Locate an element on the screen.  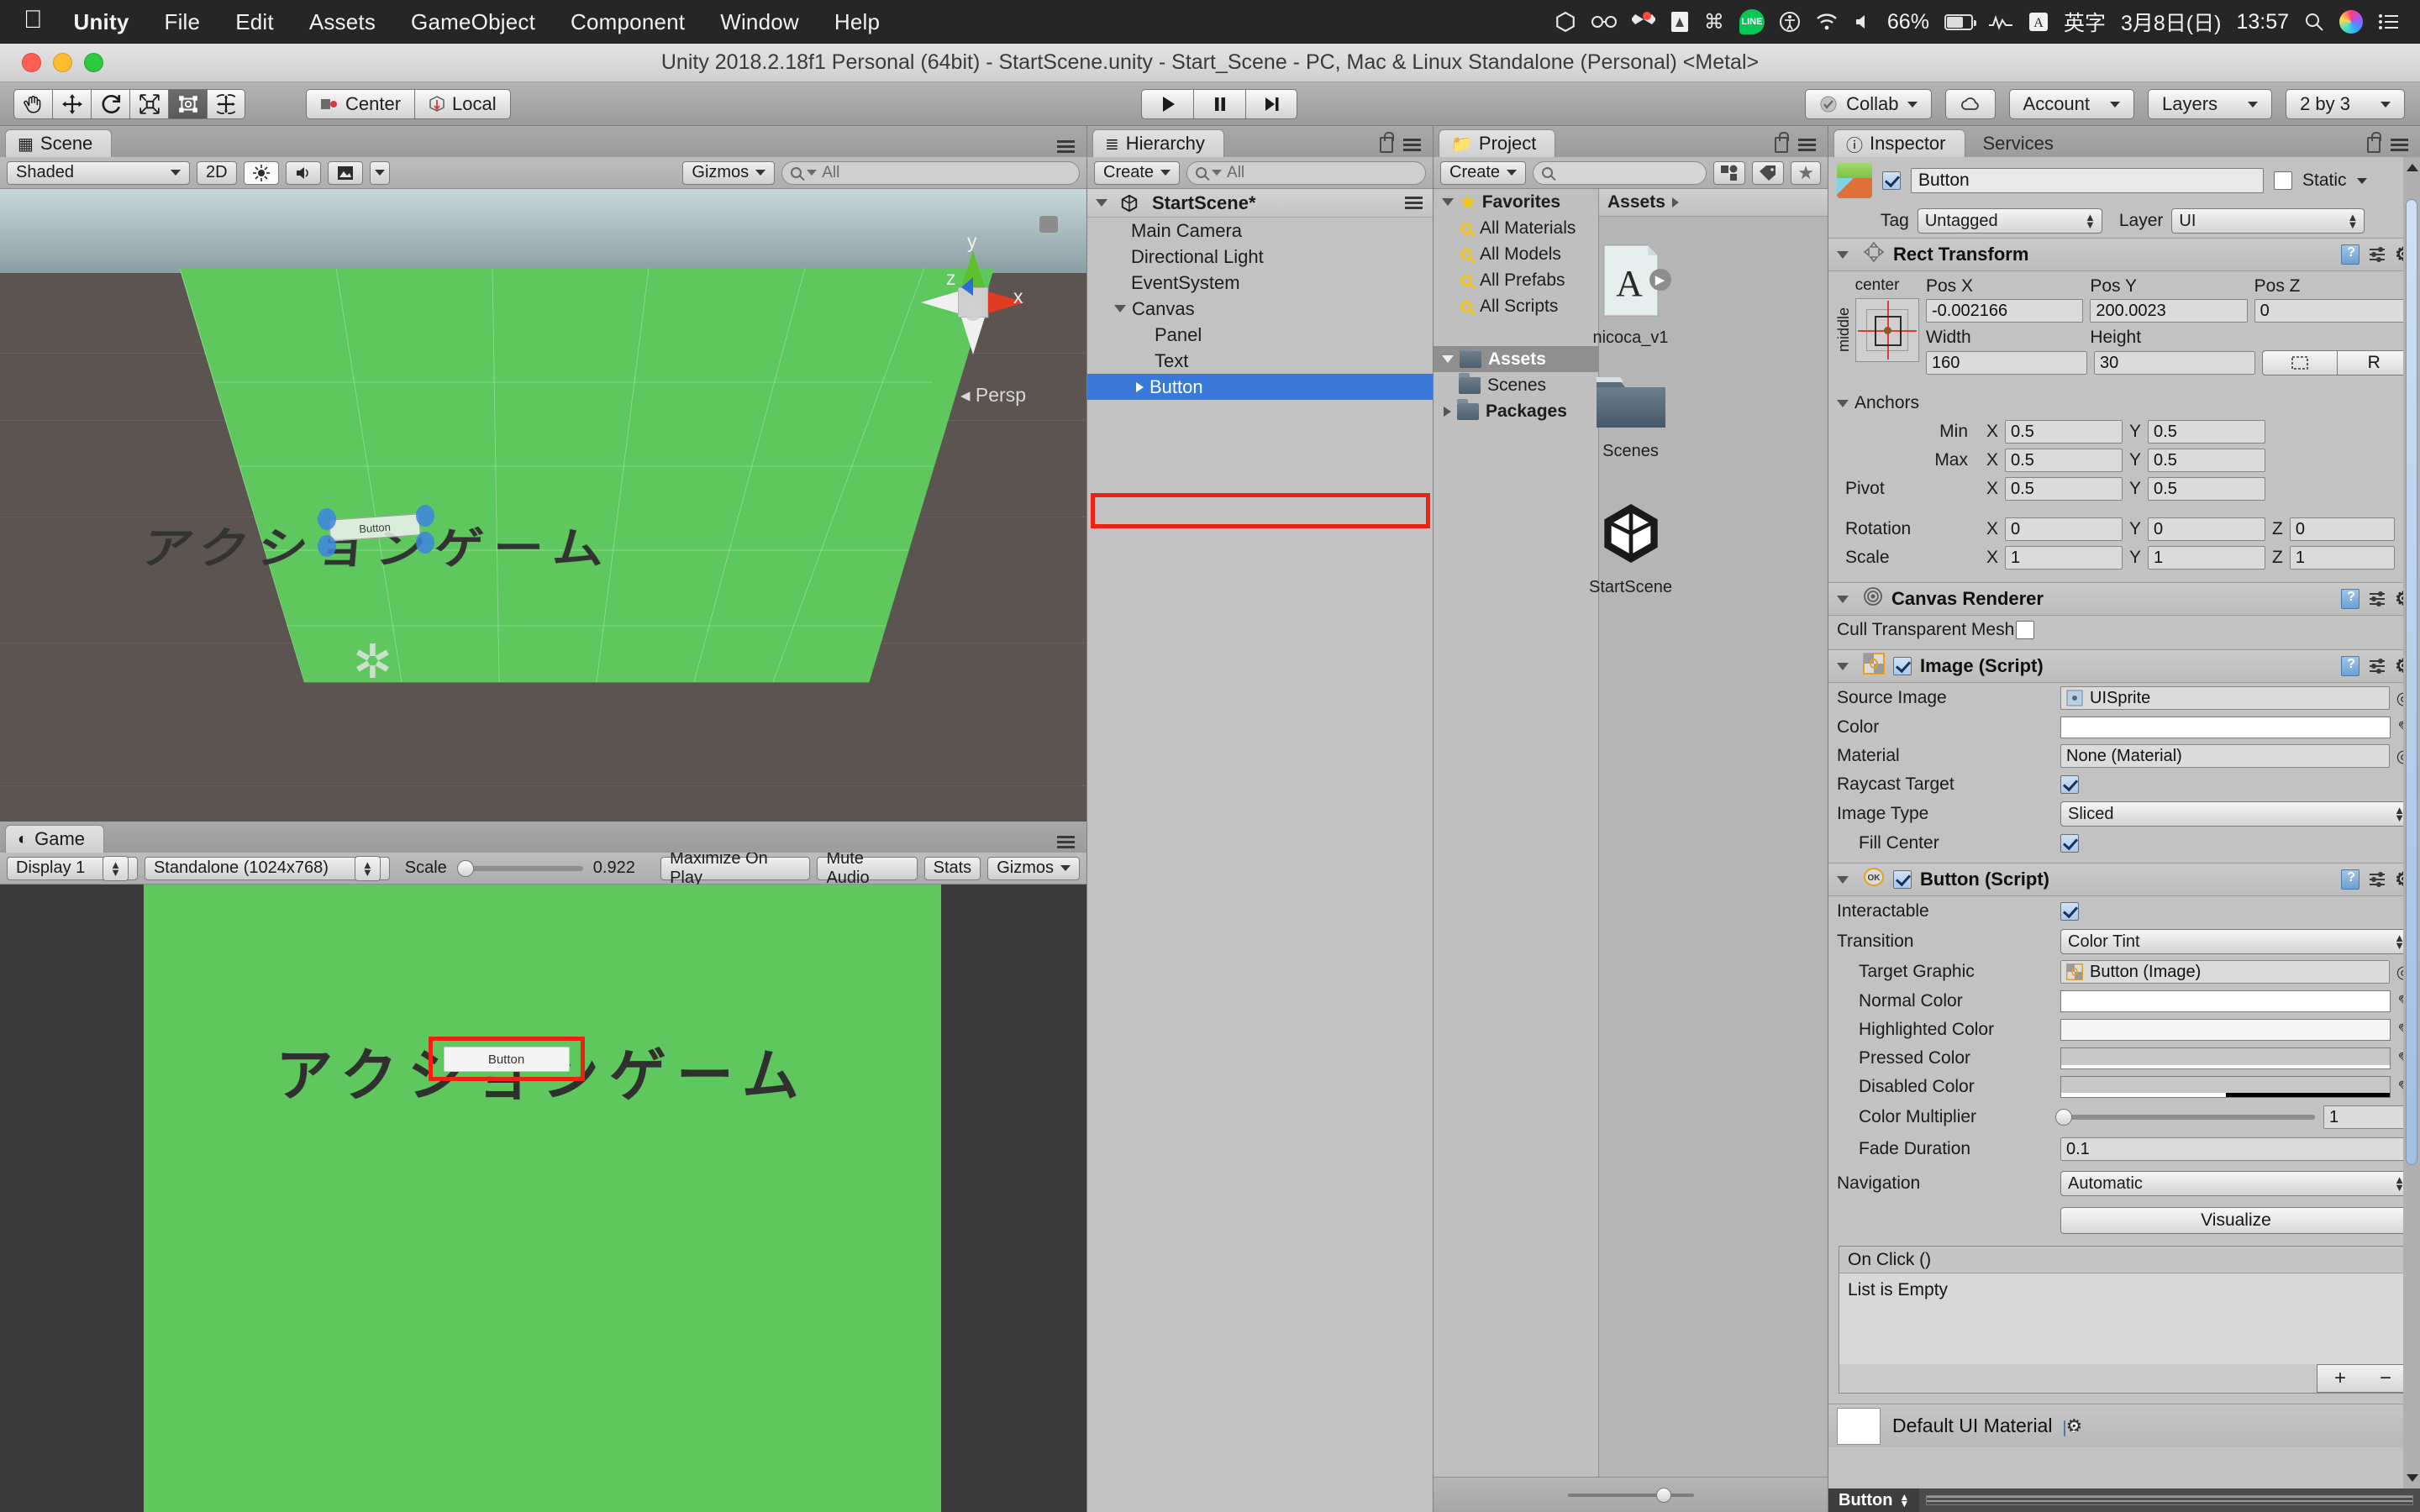
component-header-rect-transform: Rect Transform ⚙ is located at coordinates (2124, 254).